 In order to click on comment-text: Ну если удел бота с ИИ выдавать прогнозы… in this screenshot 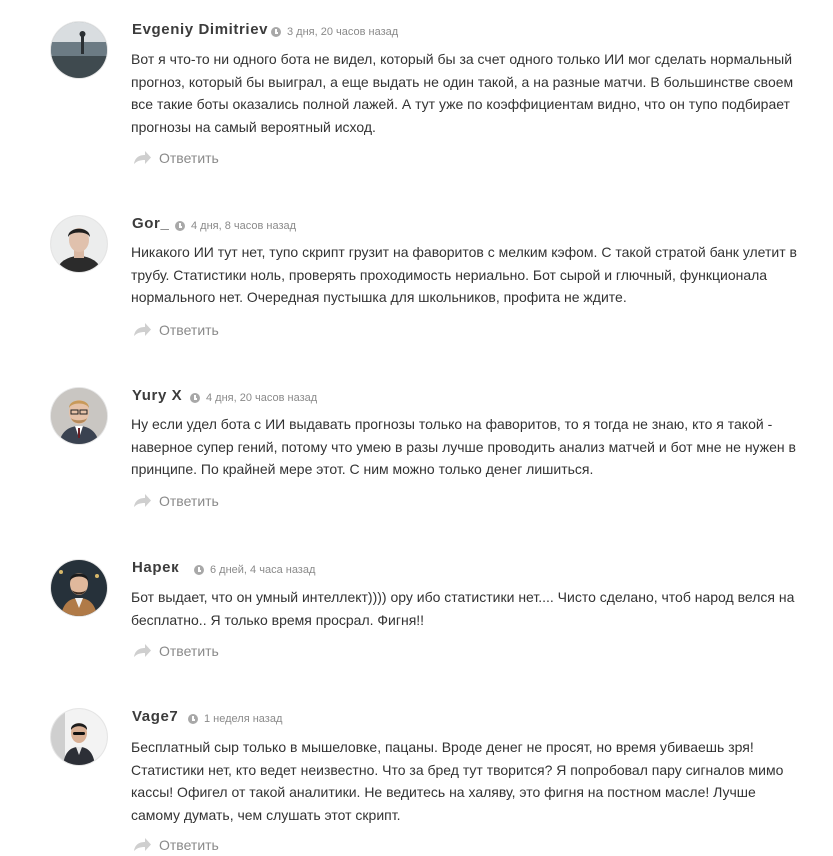, I will do `click(463, 446)`.